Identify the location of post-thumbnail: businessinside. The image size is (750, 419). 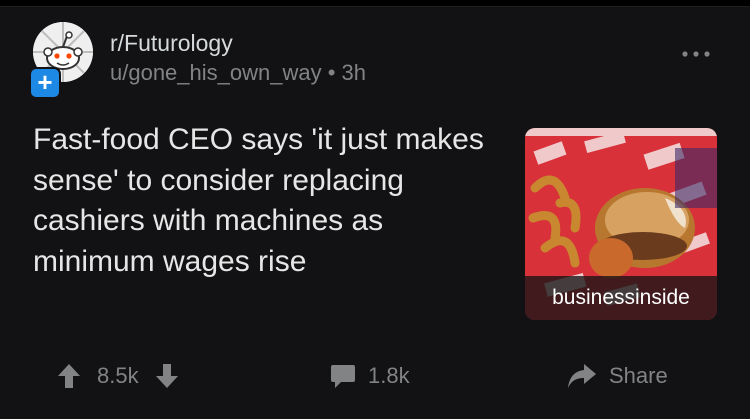
(621, 224).